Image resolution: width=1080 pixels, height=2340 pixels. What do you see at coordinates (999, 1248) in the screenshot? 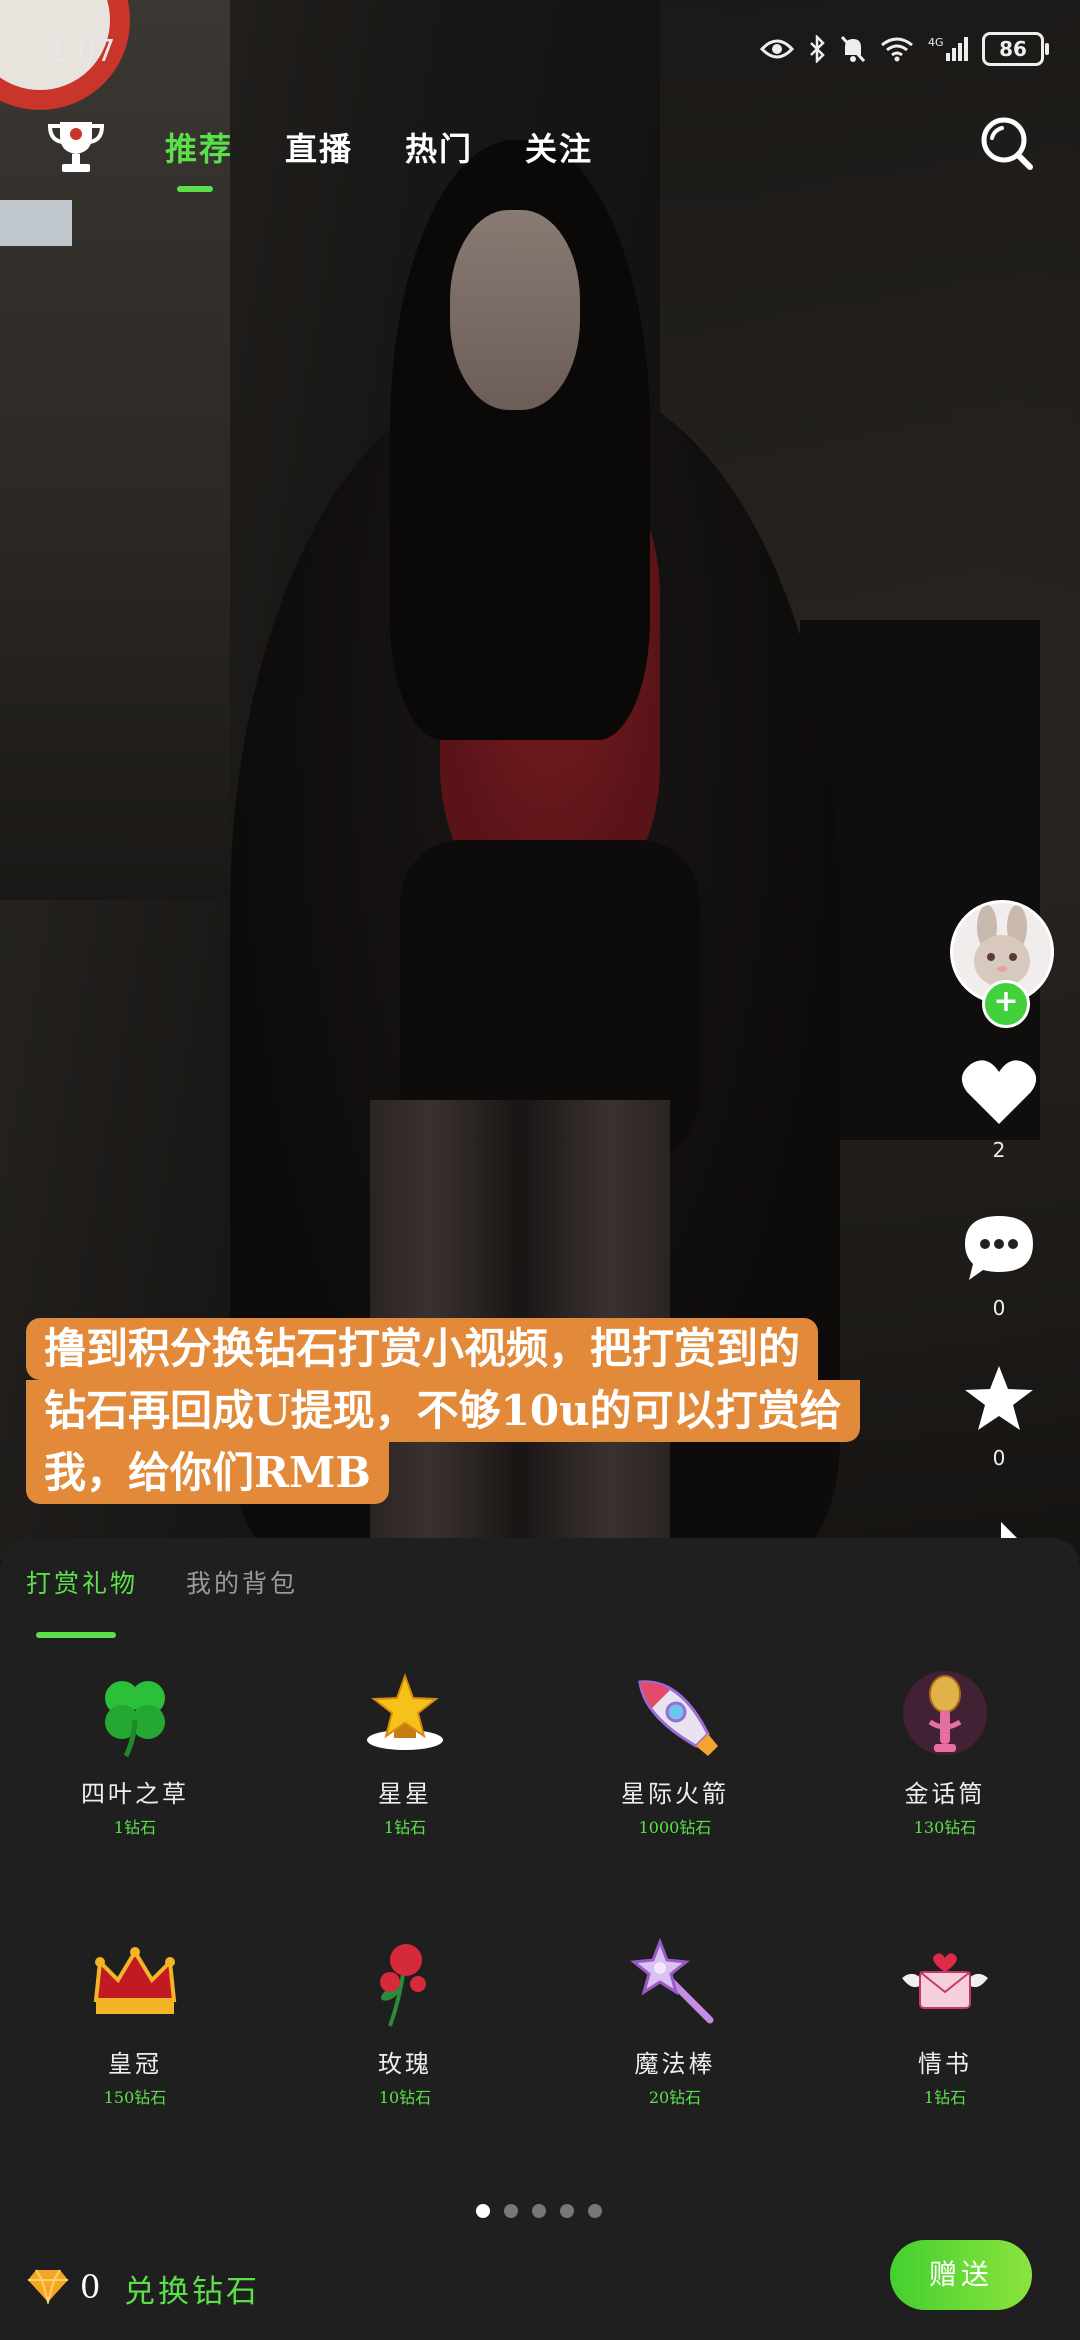
I see `comment-icon` at bounding box center [999, 1248].